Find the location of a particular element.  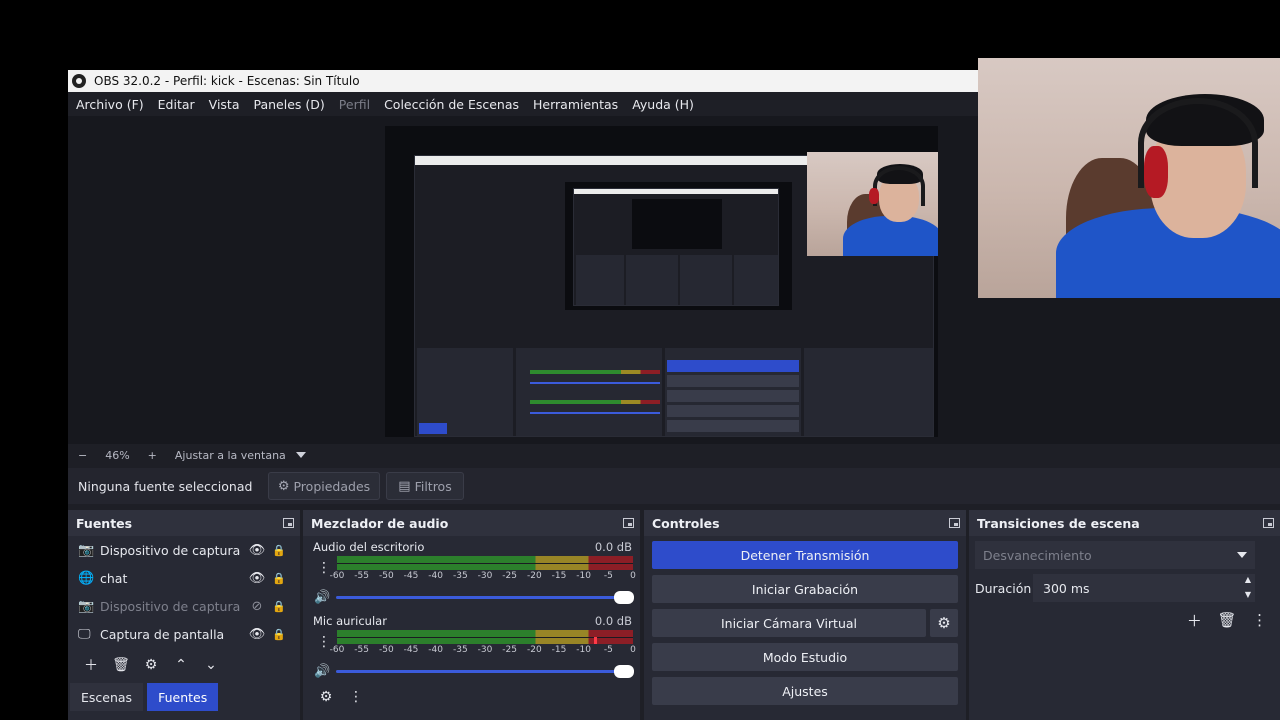

zoom-dropdown-icon is located at coordinates (300, 455).